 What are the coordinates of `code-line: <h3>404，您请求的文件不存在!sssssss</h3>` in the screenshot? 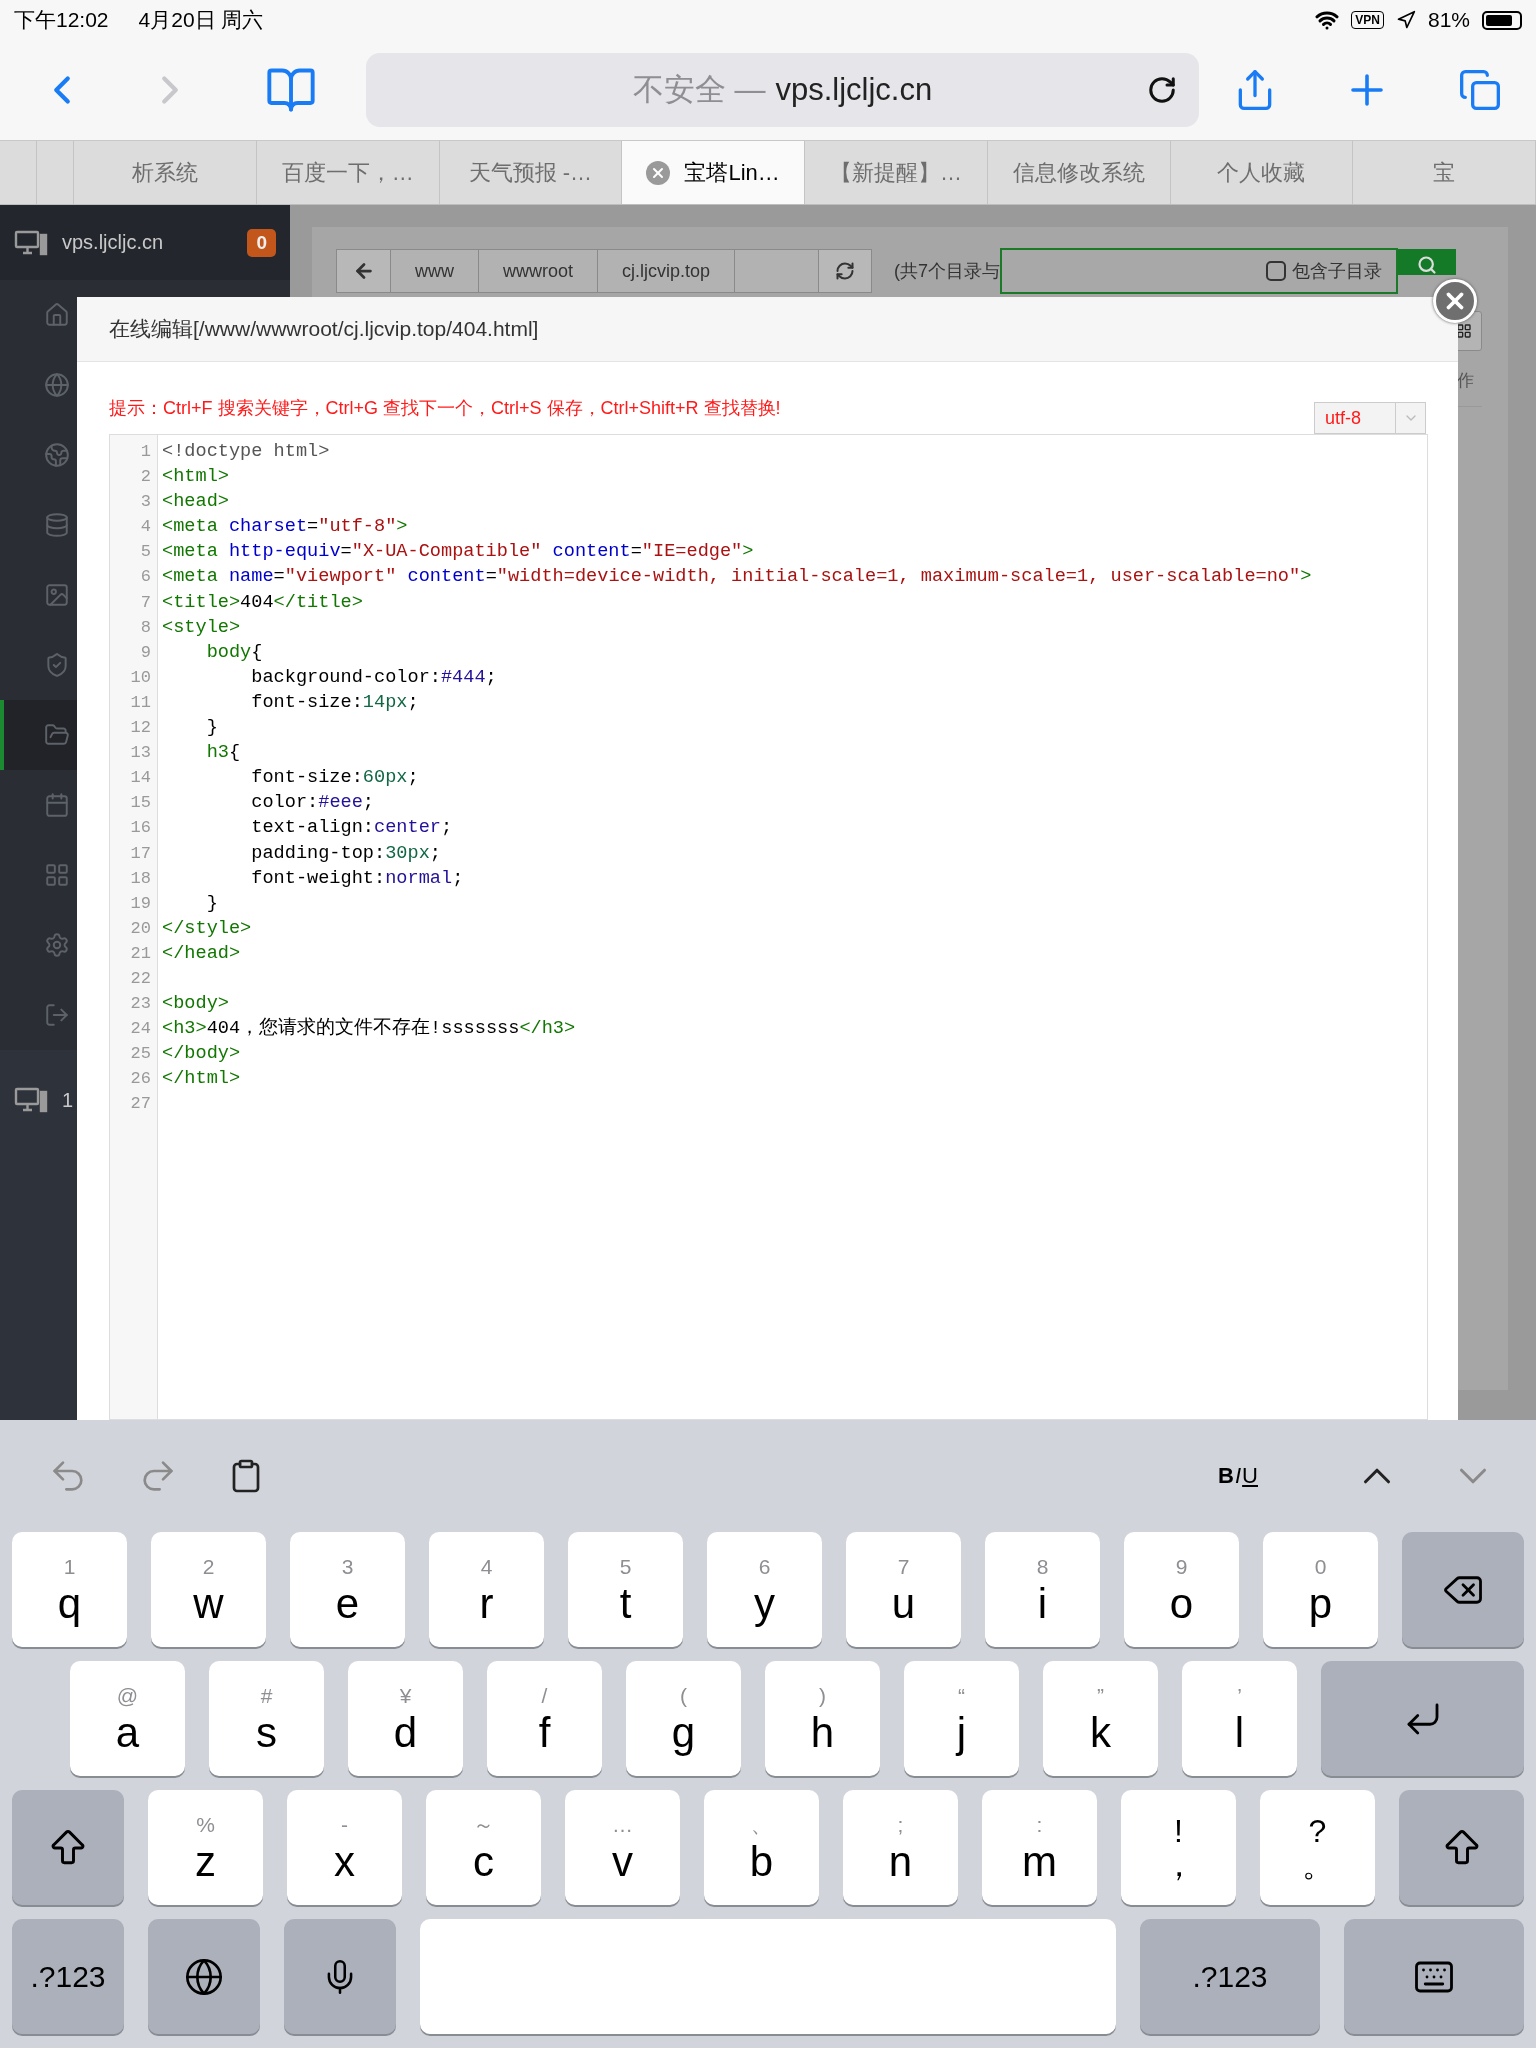 It's located at (369, 1029).